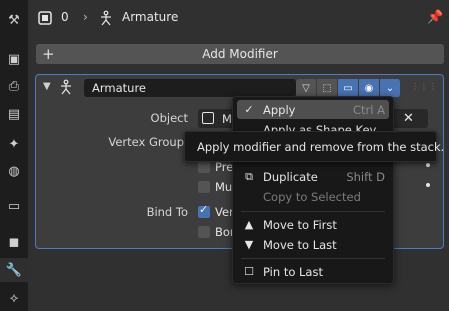  Describe the element at coordinates (47, 86) in the screenshot. I see `collapse-chevron-icon: ▼` at that location.